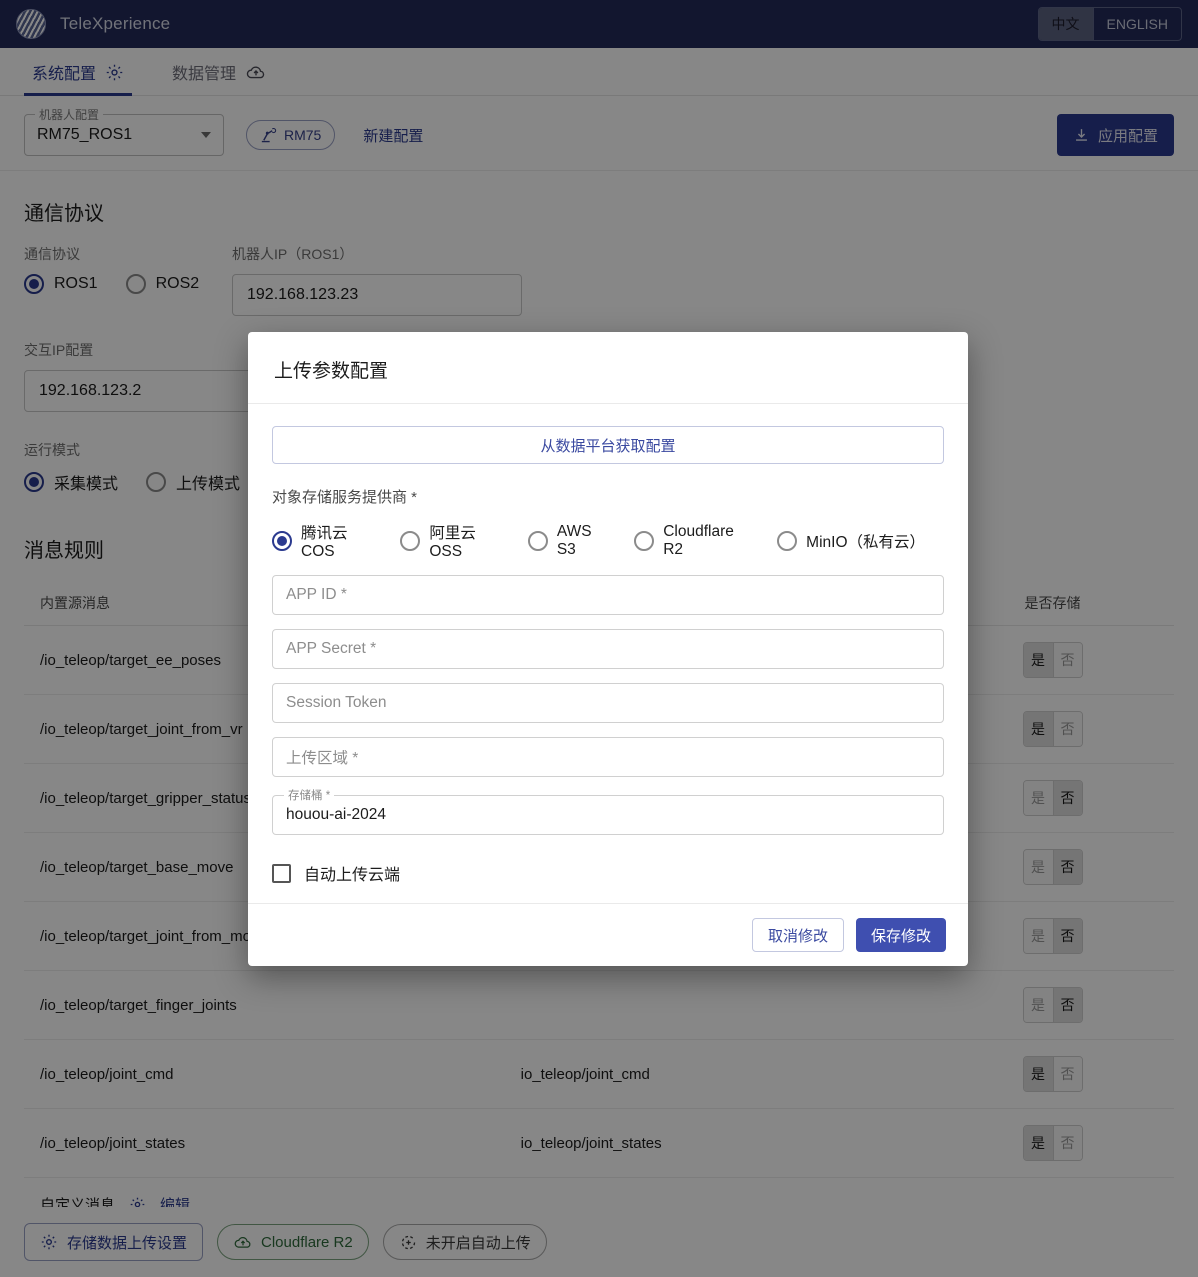 The image size is (1198, 1277). I want to click on modal-field-0-text: APP ID *, so click(316, 594).